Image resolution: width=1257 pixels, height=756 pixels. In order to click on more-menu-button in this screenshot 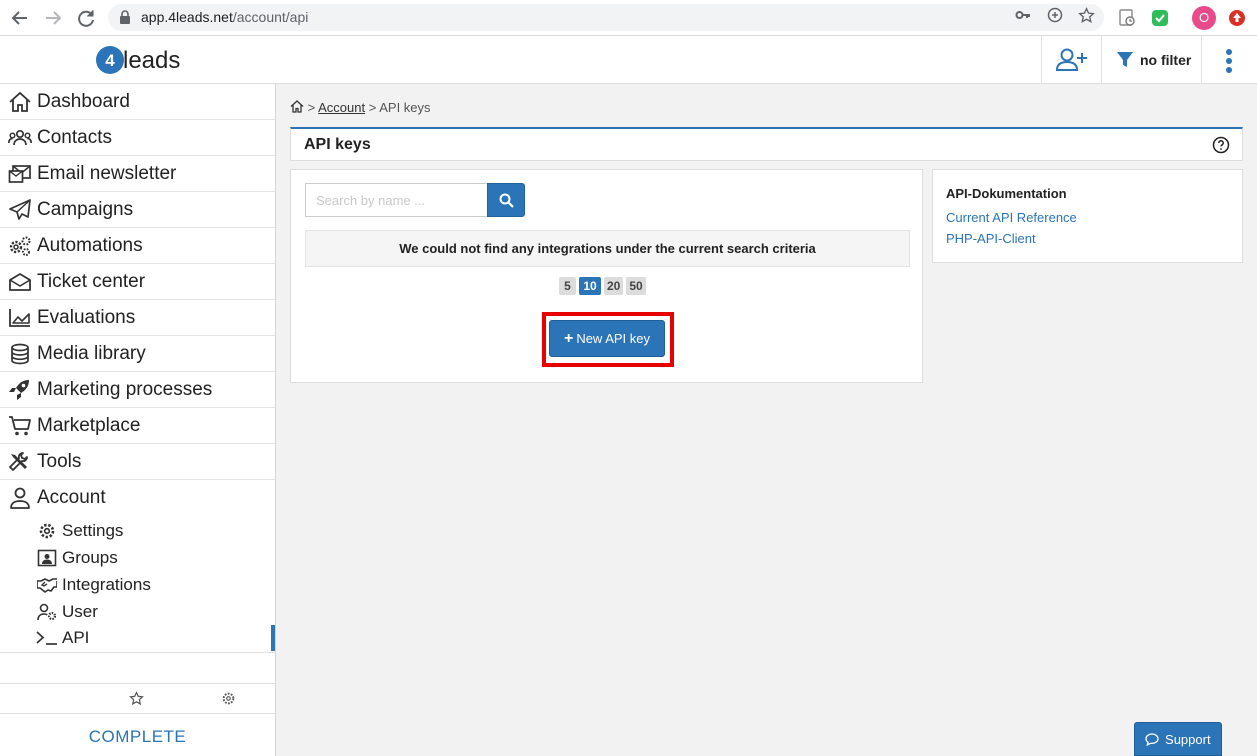, I will do `click(1229, 60)`.